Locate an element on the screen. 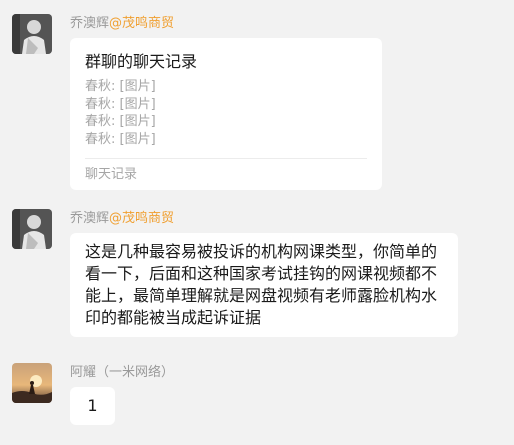  card-title: 群聊的聊天记录 is located at coordinates (141, 61).